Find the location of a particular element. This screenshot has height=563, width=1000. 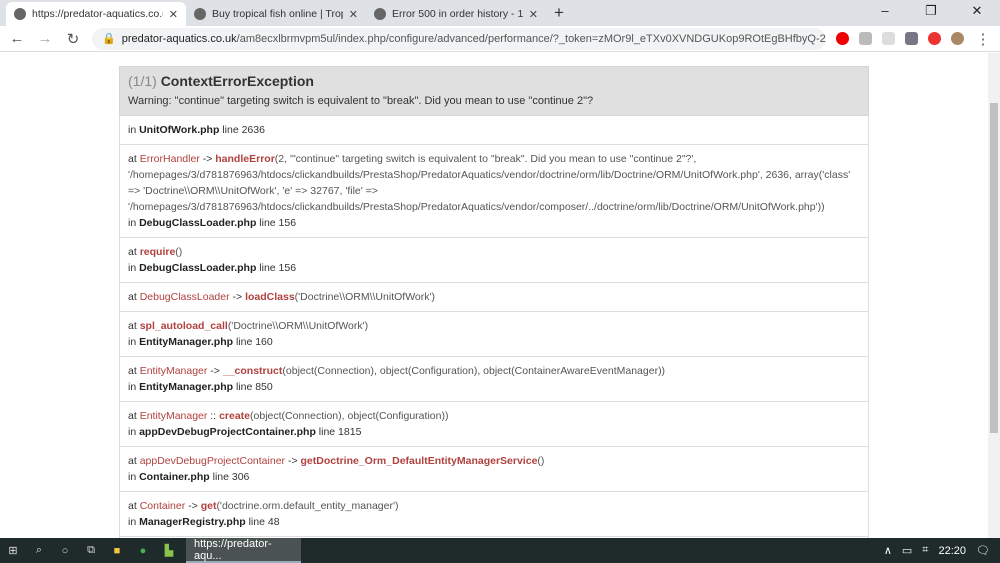

trace-file: appDevDebugProjectContainer.php is located at coordinates (227, 432).